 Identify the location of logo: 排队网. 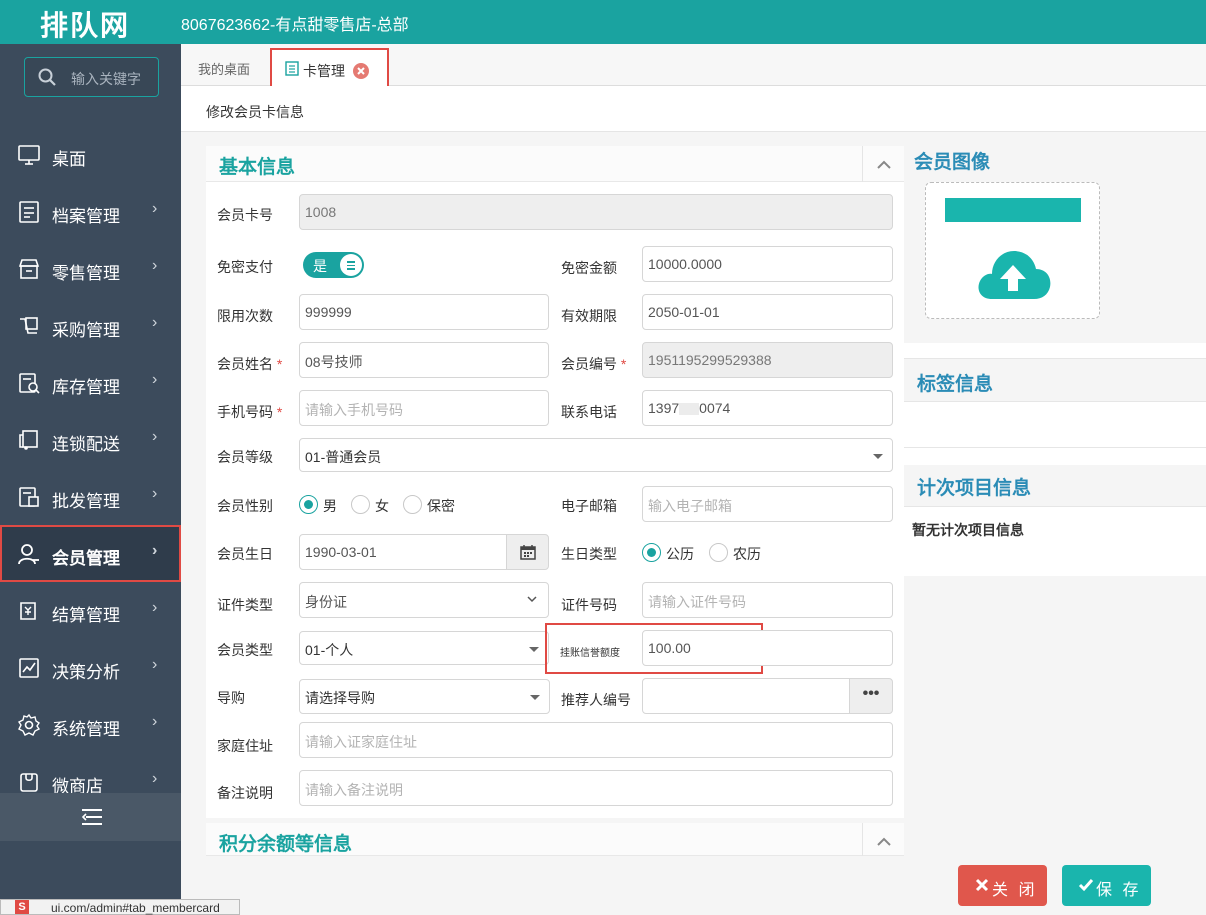
(85, 24).